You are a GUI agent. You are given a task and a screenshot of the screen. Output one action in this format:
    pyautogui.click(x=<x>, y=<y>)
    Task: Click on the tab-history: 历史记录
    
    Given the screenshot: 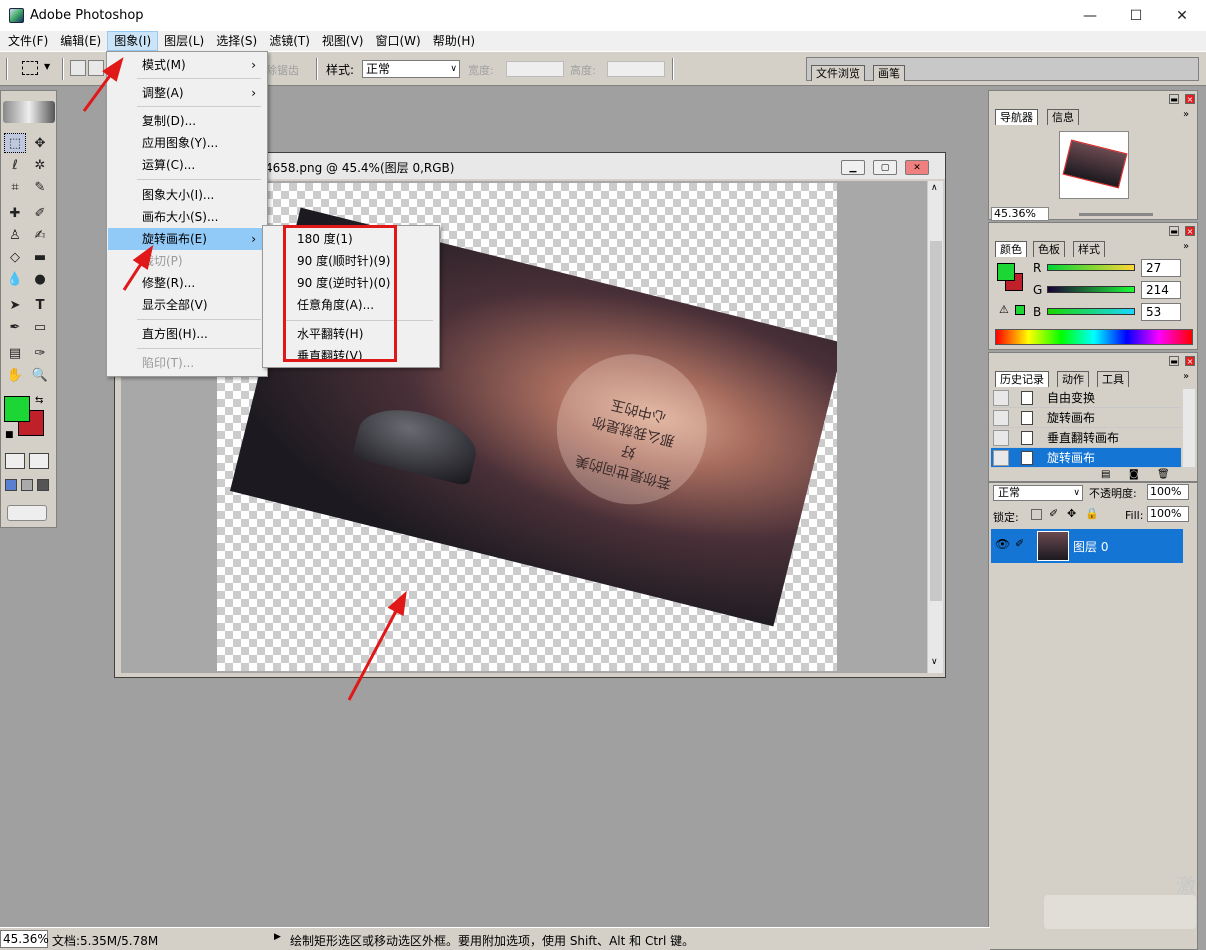 What is the action you would take?
    pyautogui.click(x=1022, y=379)
    